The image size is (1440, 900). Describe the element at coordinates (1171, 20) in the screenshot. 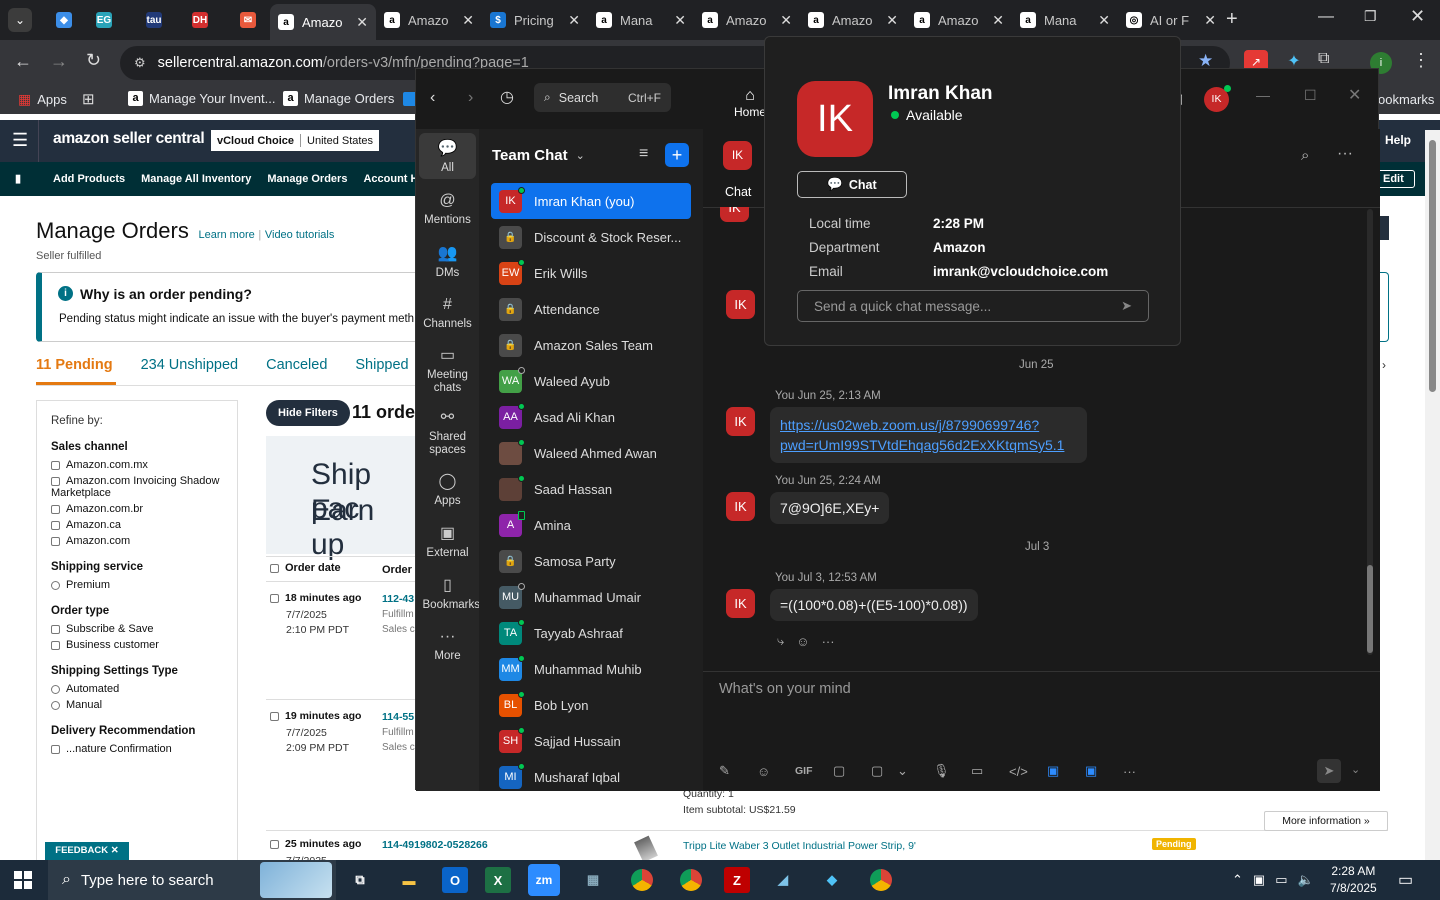

I see `browser-tab: ◎ AI or F ✕` at that location.